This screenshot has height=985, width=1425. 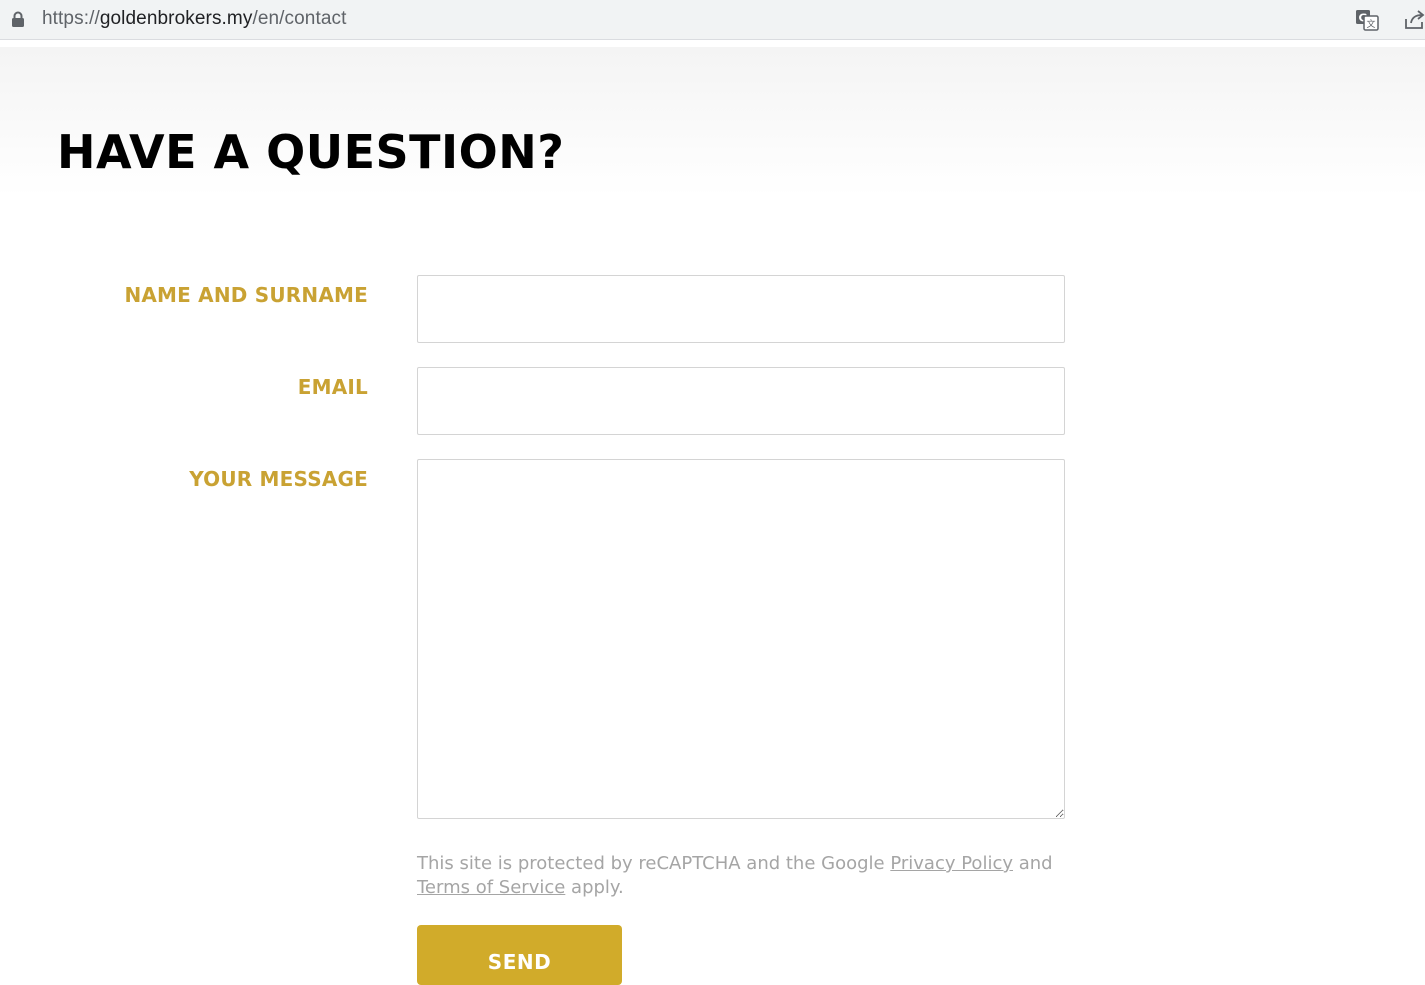 I want to click on email-field, so click(x=741, y=401).